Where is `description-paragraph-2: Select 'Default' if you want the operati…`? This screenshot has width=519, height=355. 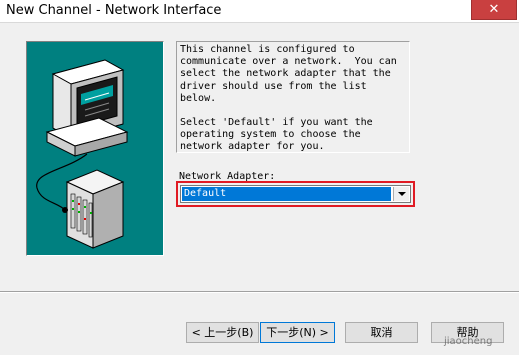
description-paragraph-2: Select 'Default' if you want the operati… is located at coordinates (279, 135).